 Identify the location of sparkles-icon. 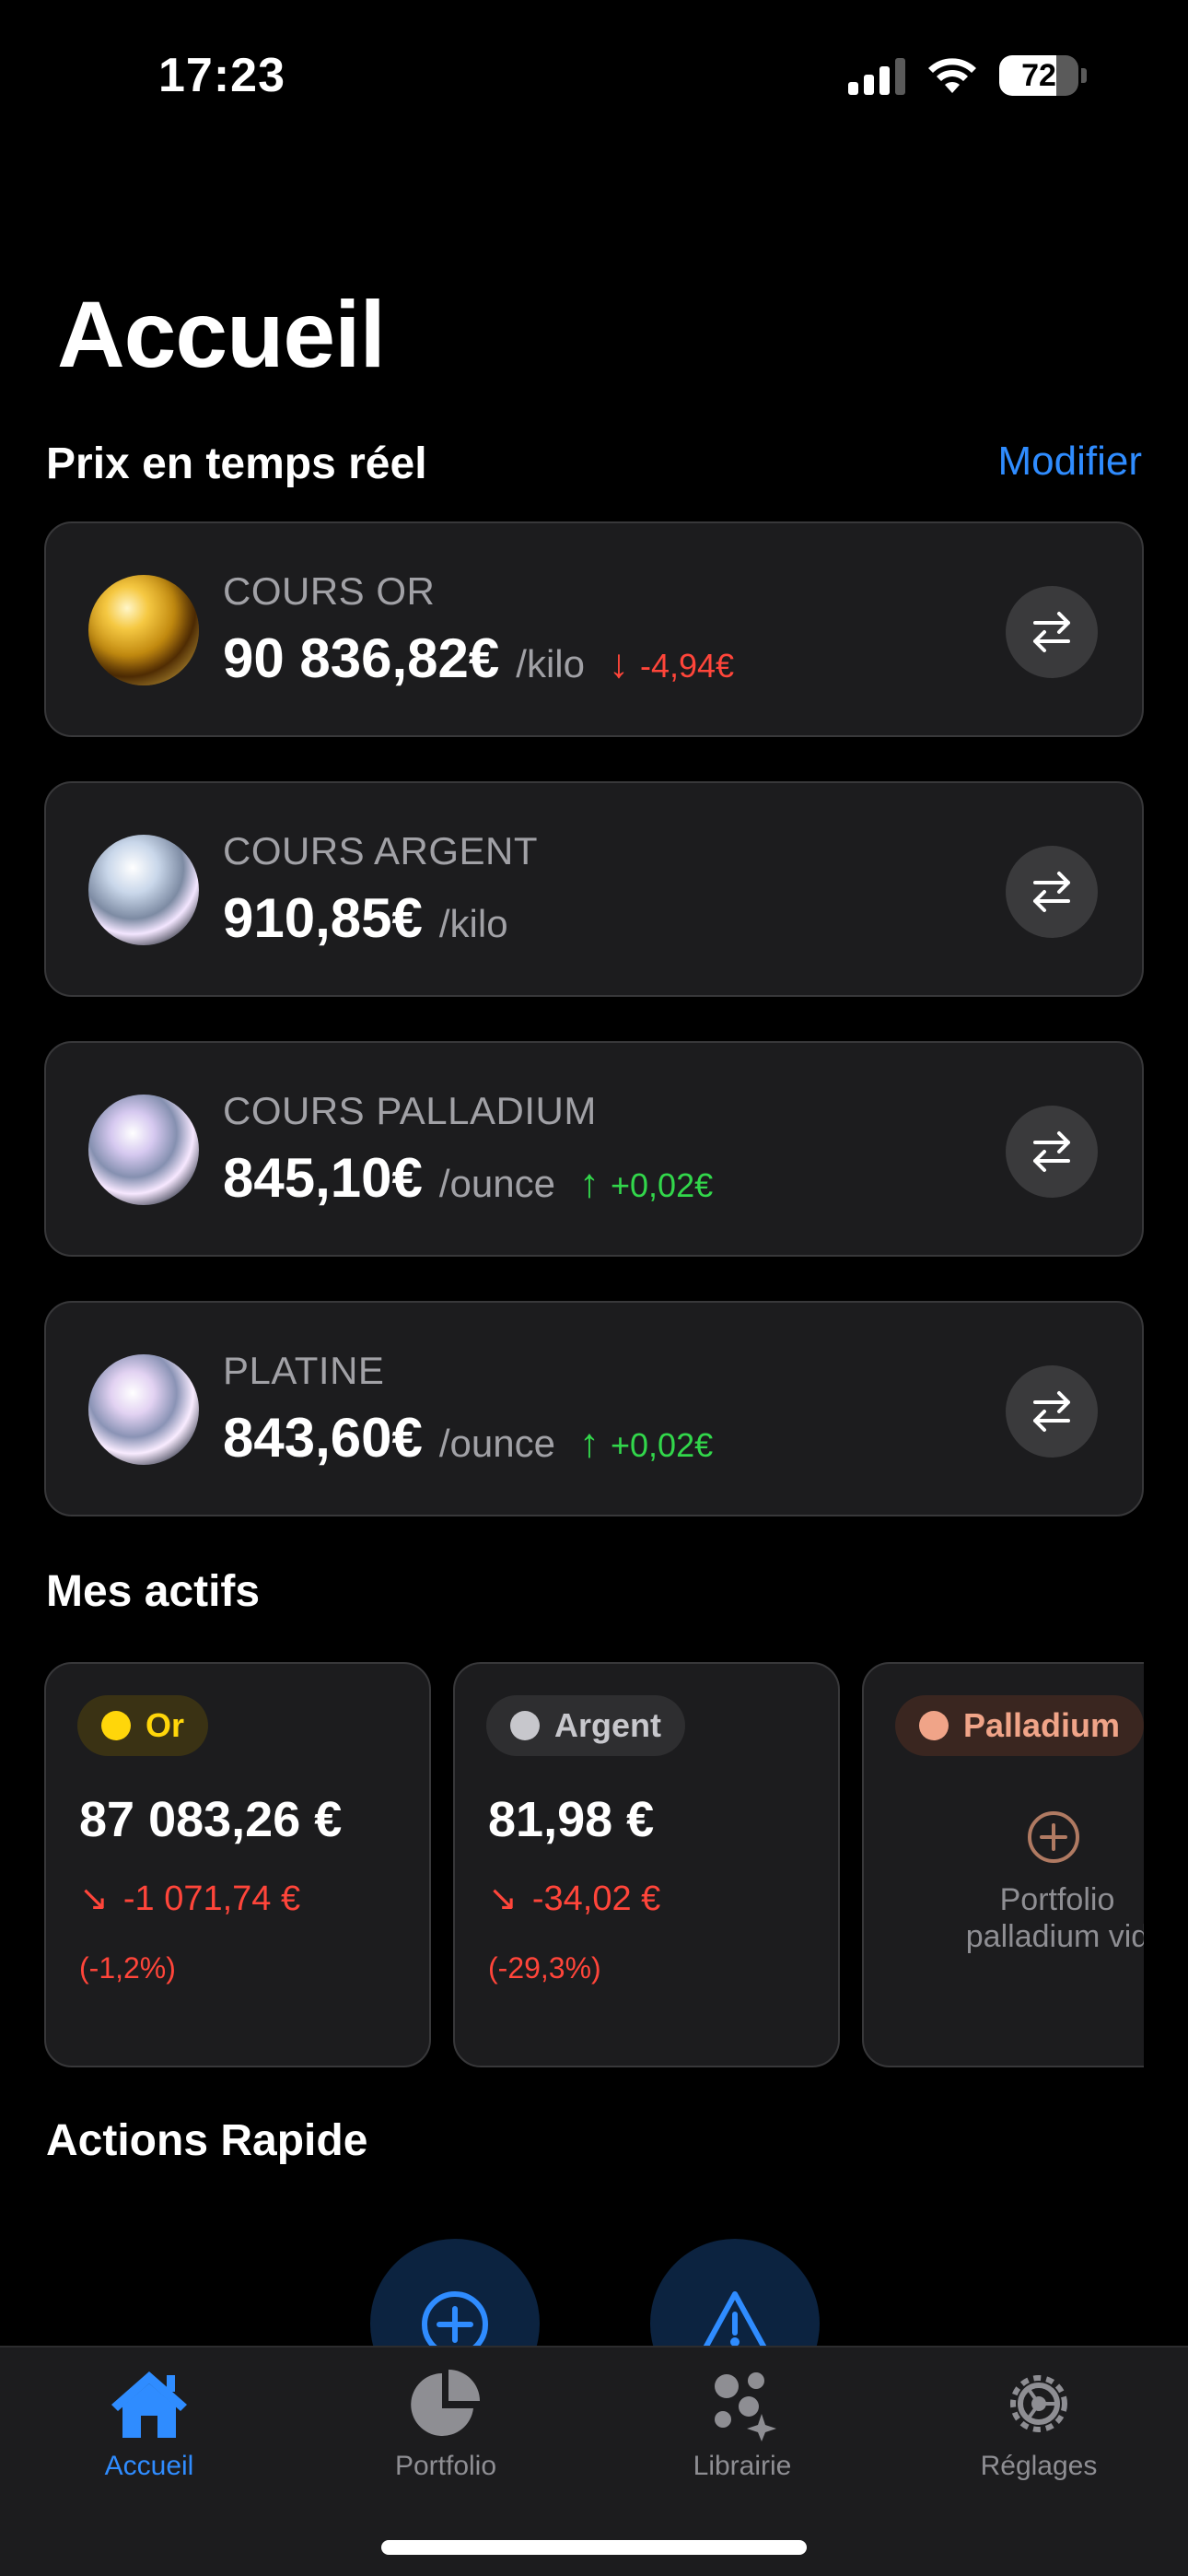
(745, 2406).